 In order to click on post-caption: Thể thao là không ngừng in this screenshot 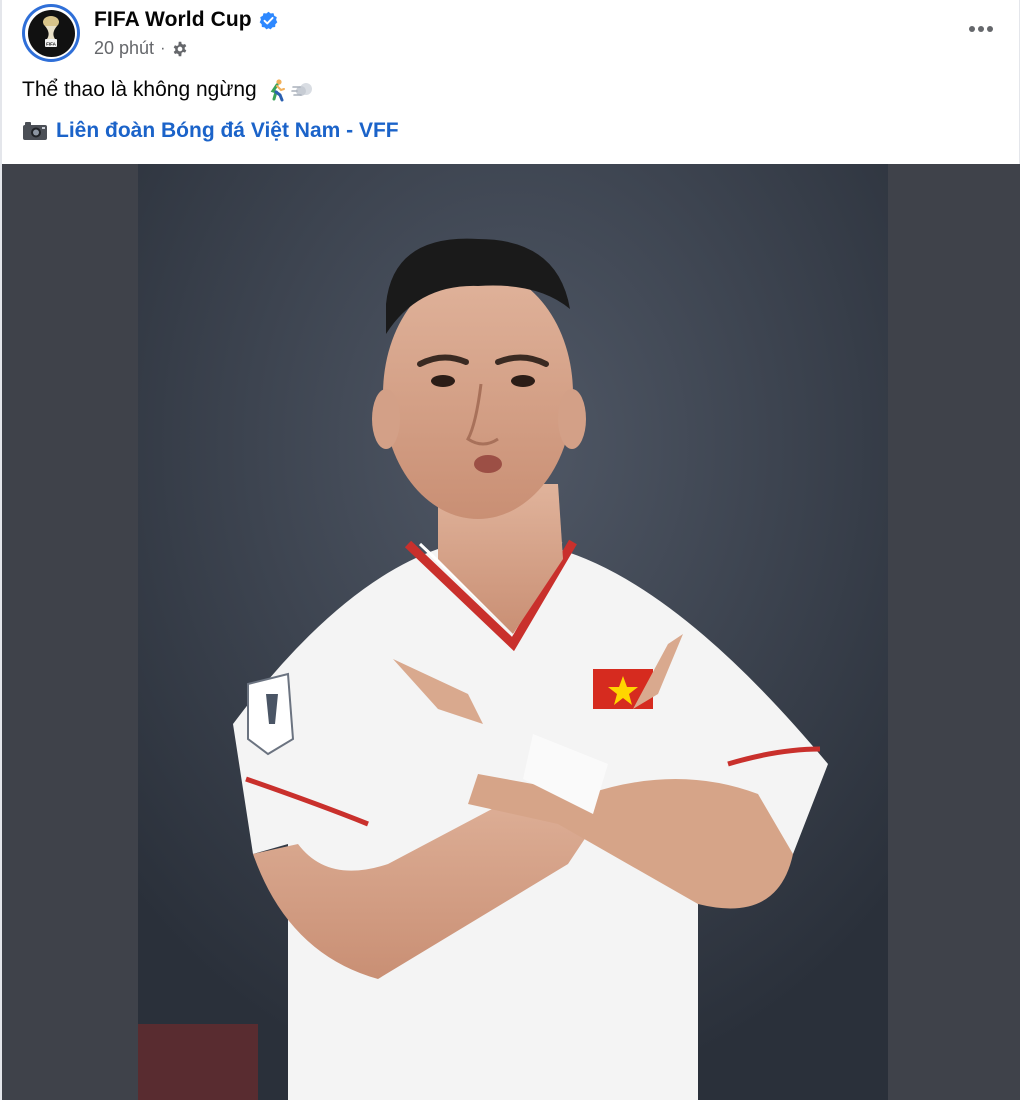, I will do `click(168, 90)`.